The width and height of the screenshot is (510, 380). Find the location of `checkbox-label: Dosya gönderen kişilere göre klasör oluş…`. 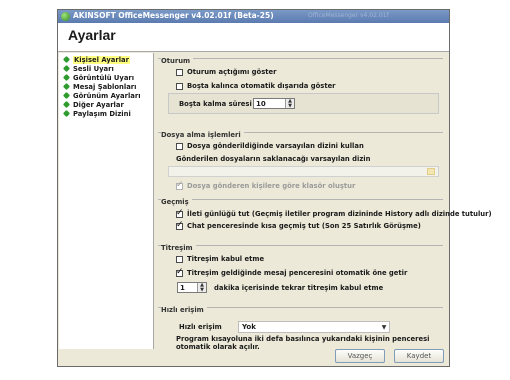

checkbox-label: Dosya gönderen kişilere göre klasör oluş… is located at coordinates (271, 186).